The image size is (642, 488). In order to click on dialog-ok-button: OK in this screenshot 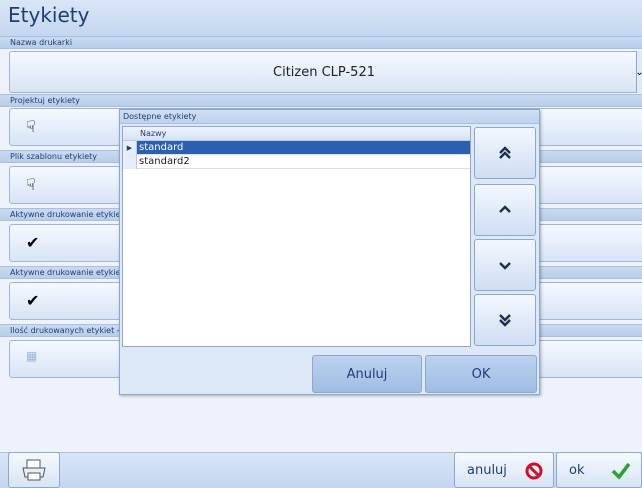, I will do `click(481, 374)`.